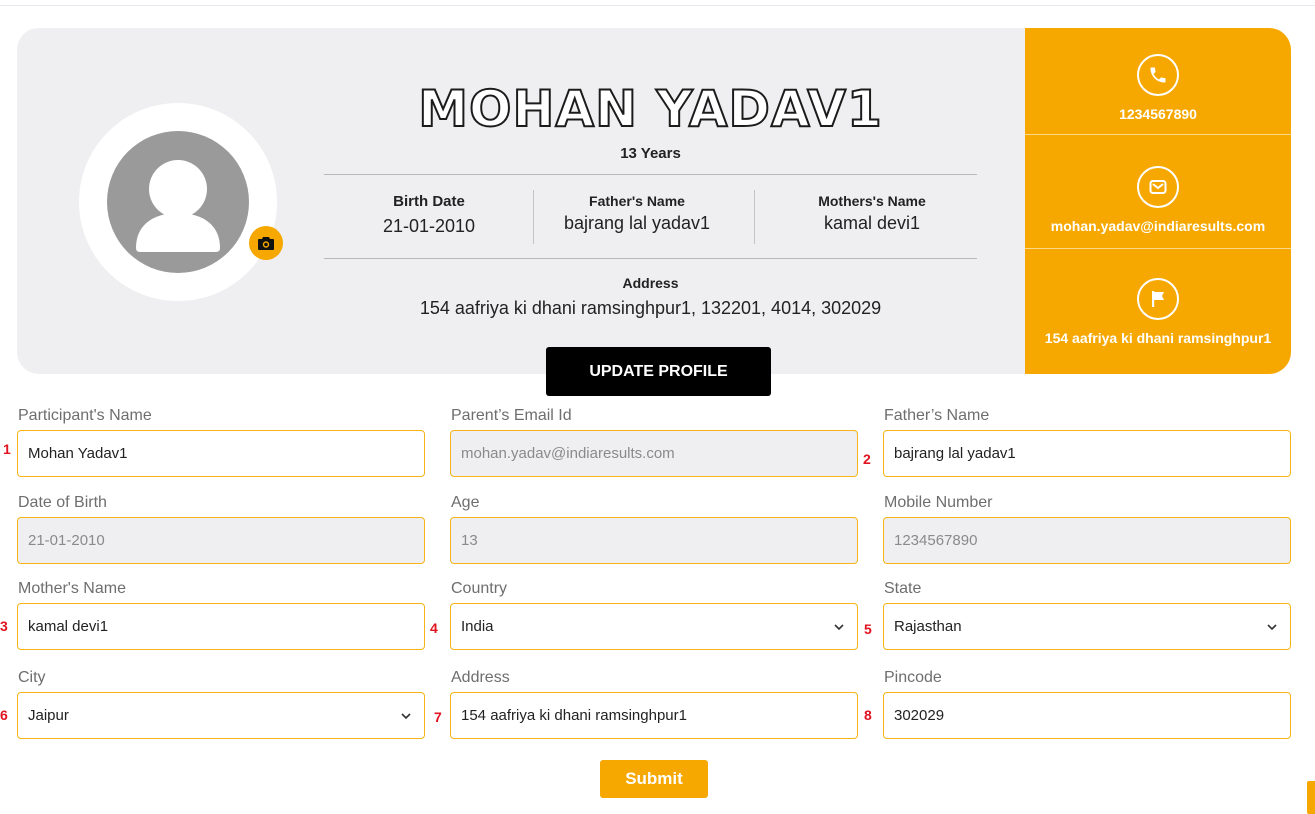  I want to click on camera-icon, so click(266, 243).